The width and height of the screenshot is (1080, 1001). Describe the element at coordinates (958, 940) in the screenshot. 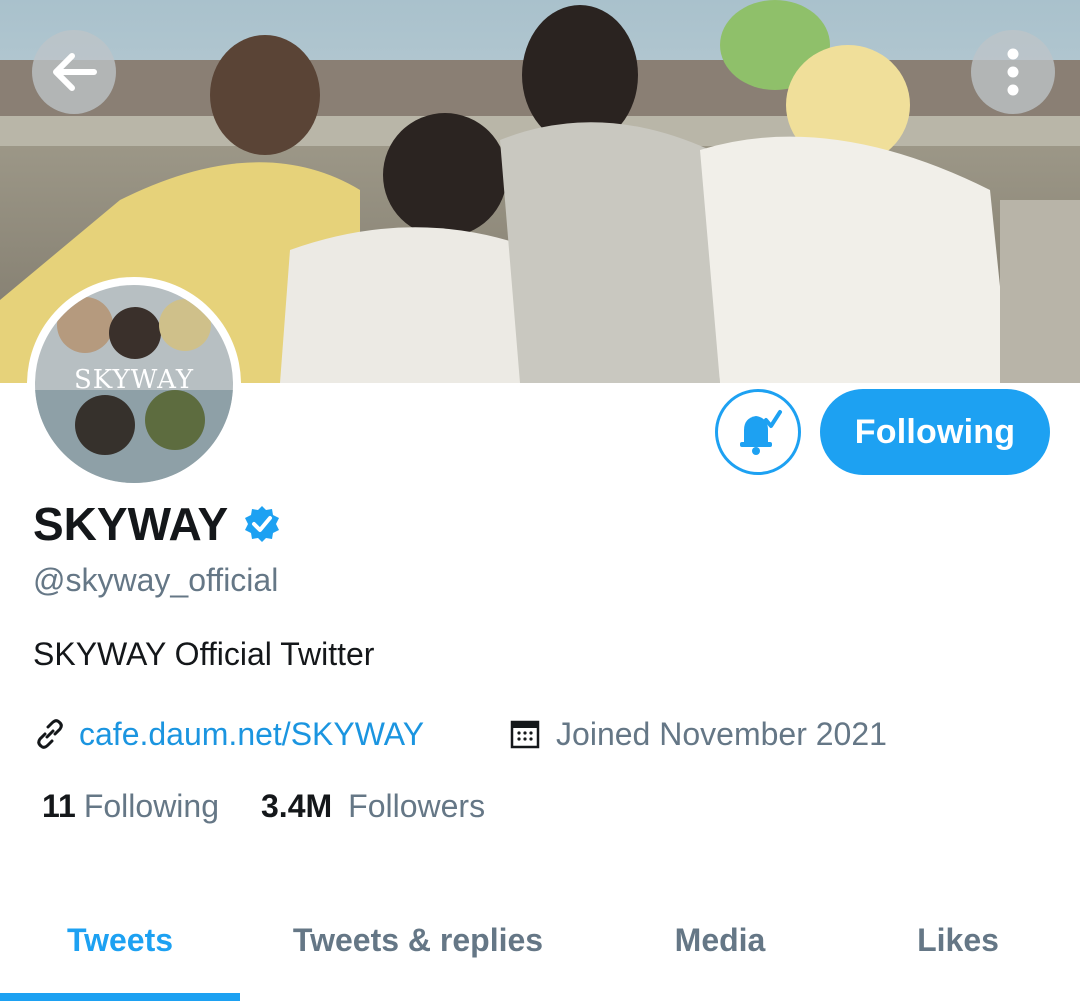

I see `tab-likes: Likes` at that location.